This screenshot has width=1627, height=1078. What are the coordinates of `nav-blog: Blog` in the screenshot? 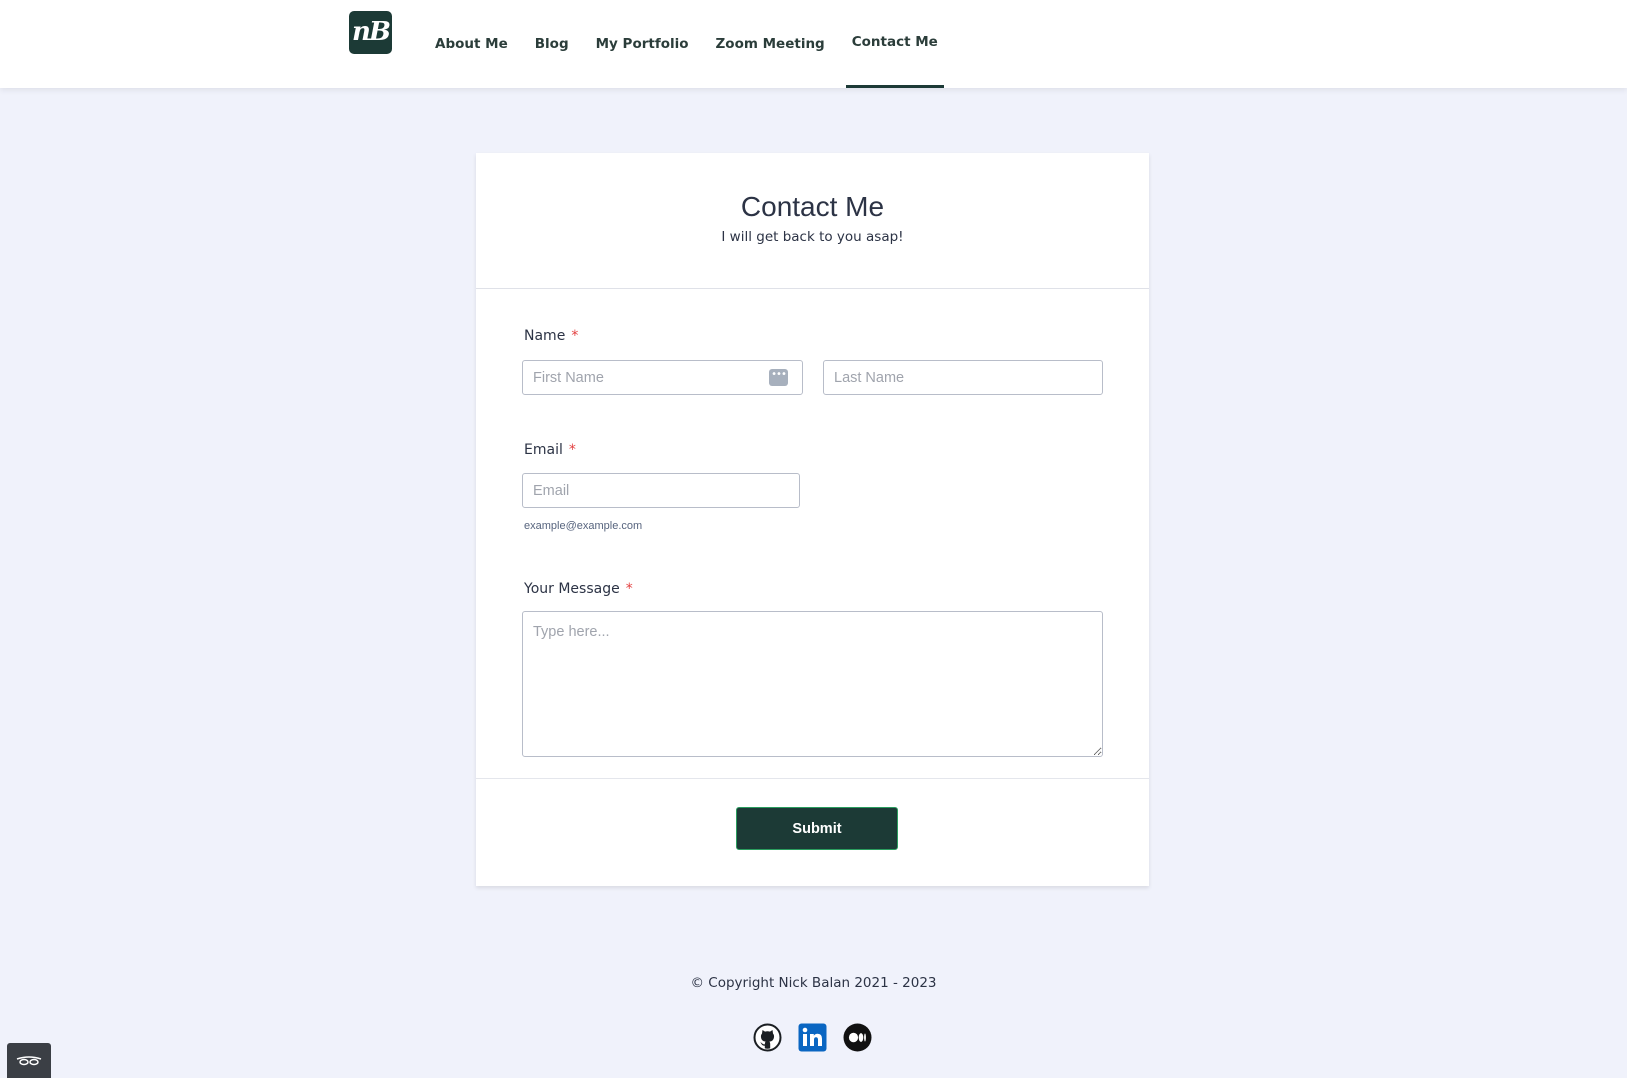 It's located at (552, 44).